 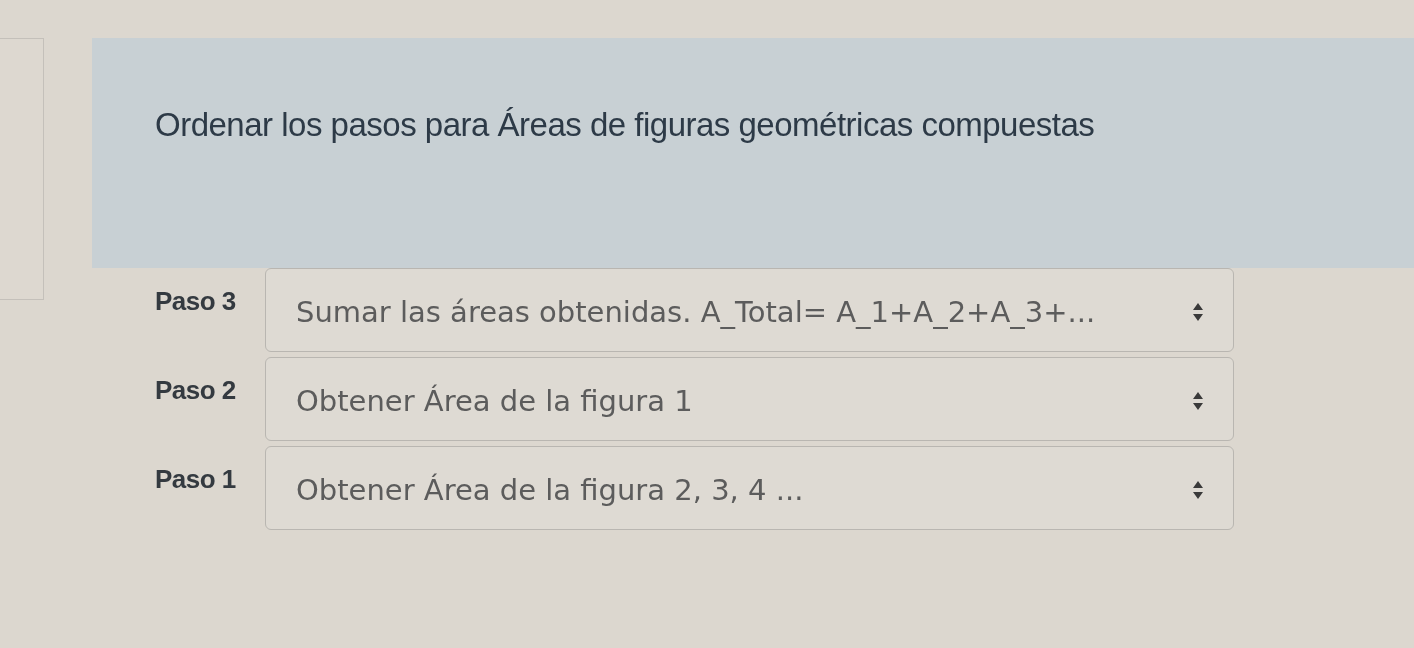 I want to click on step-label: Paso 2, so click(x=196, y=390).